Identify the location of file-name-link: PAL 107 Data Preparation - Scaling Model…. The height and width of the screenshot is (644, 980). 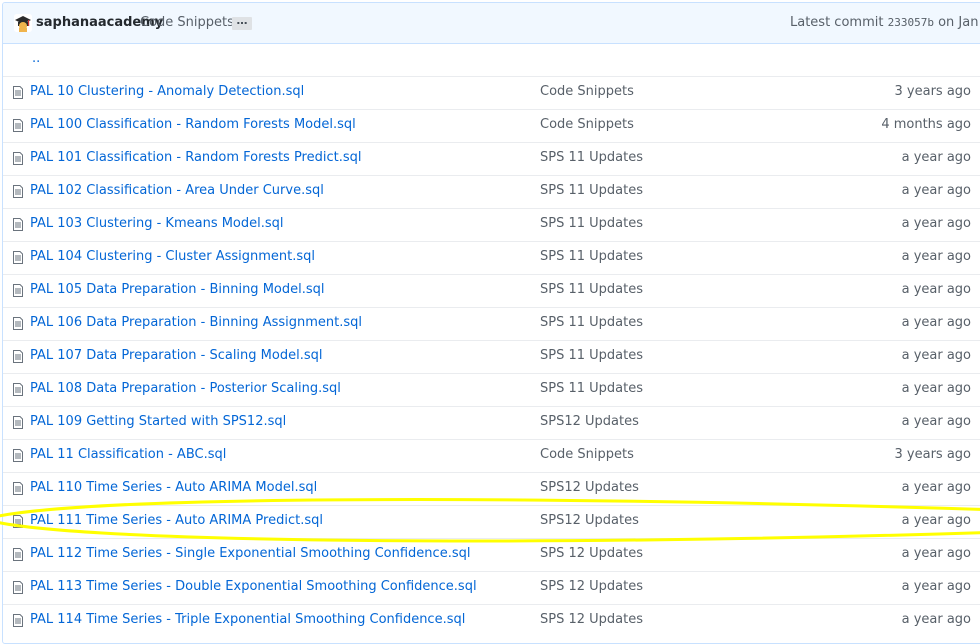
(176, 355).